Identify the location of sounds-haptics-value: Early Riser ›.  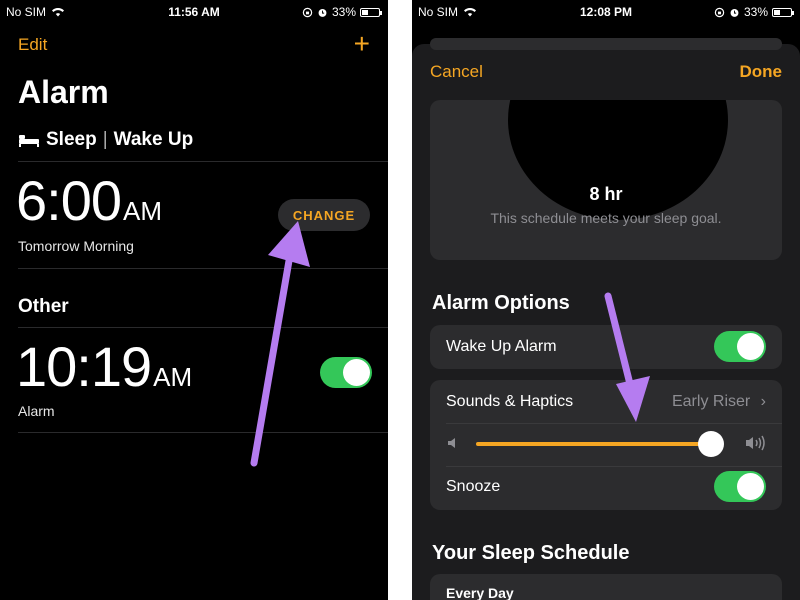
(719, 402).